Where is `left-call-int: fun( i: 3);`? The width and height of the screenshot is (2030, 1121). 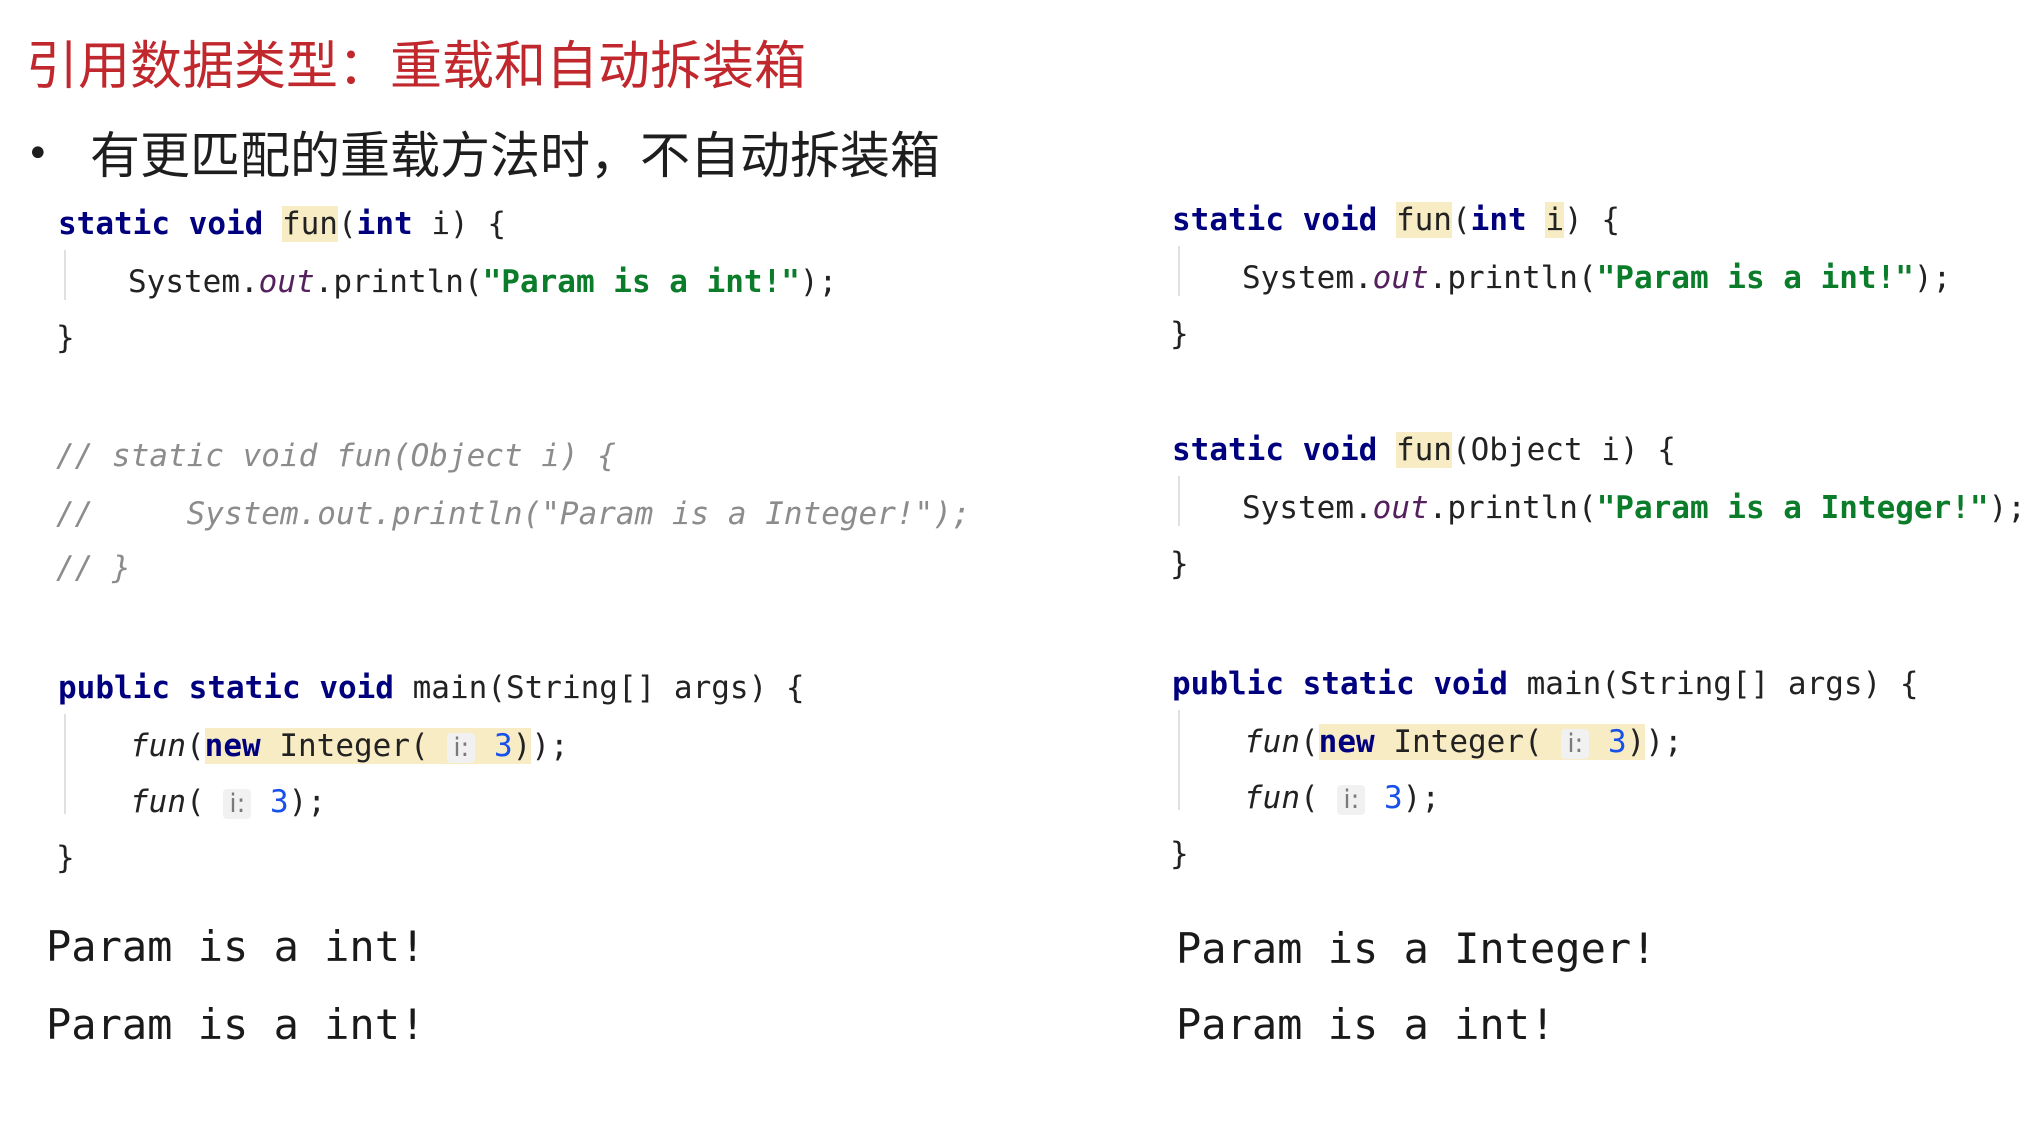
left-call-int: fun( i: 3); is located at coordinates (228, 802).